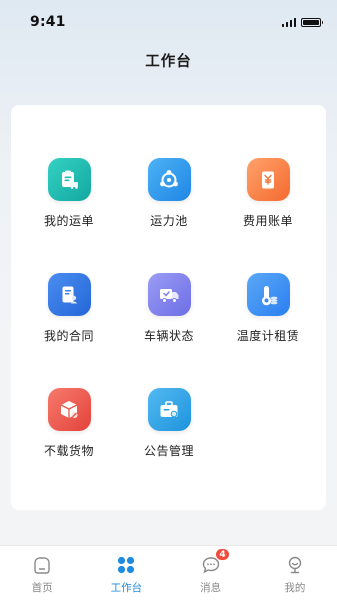 The width and height of the screenshot is (337, 600). What do you see at coordinates (169, 179) in the screenshot?
I see `capacity-pool-icon` at bounding box center [169, 179].